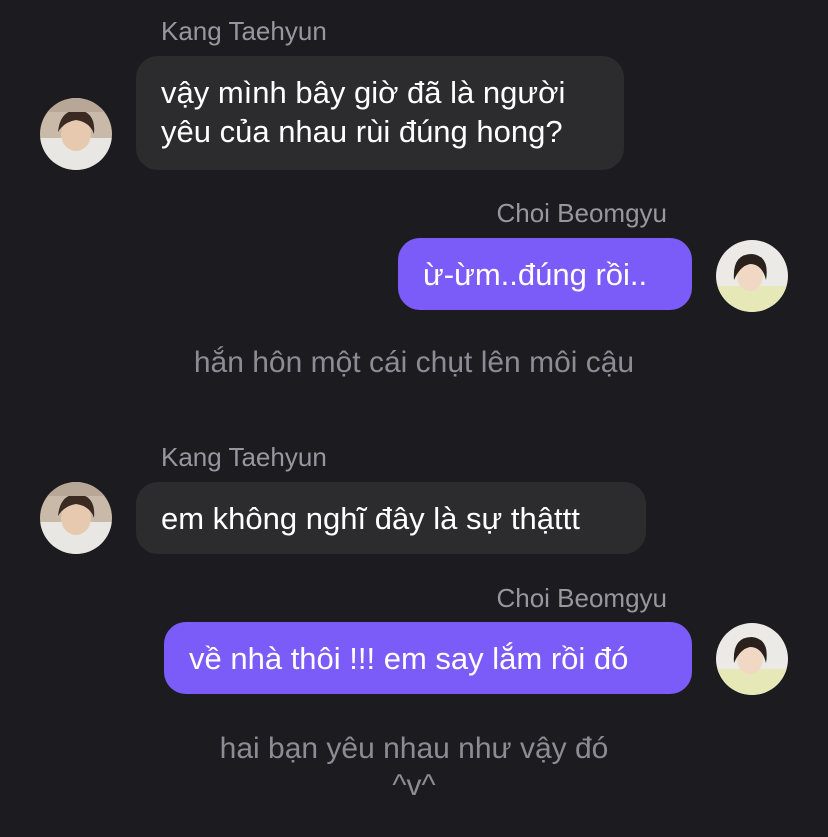  Describe the element at coordinates (414, 785) in the screenshot. I see `narration-text: ^v^` at that location.